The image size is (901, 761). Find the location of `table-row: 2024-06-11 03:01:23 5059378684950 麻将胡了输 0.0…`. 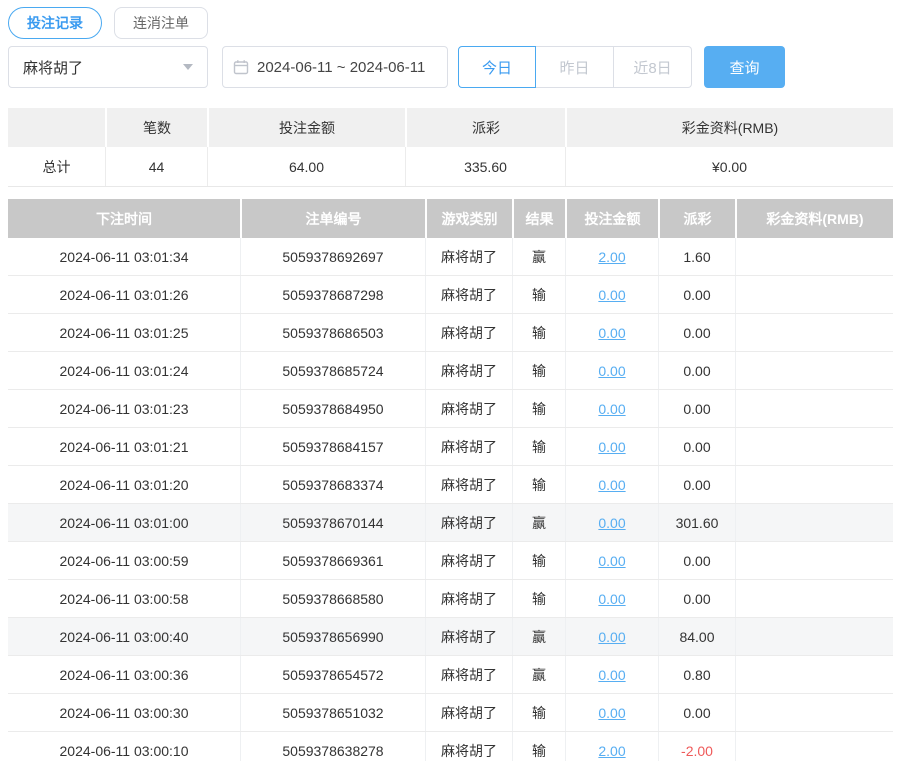

table-row: 2024-06-11 03:01:23 5059378684950 麻将胡了输 0.0… is located at coordinates (450, 409).